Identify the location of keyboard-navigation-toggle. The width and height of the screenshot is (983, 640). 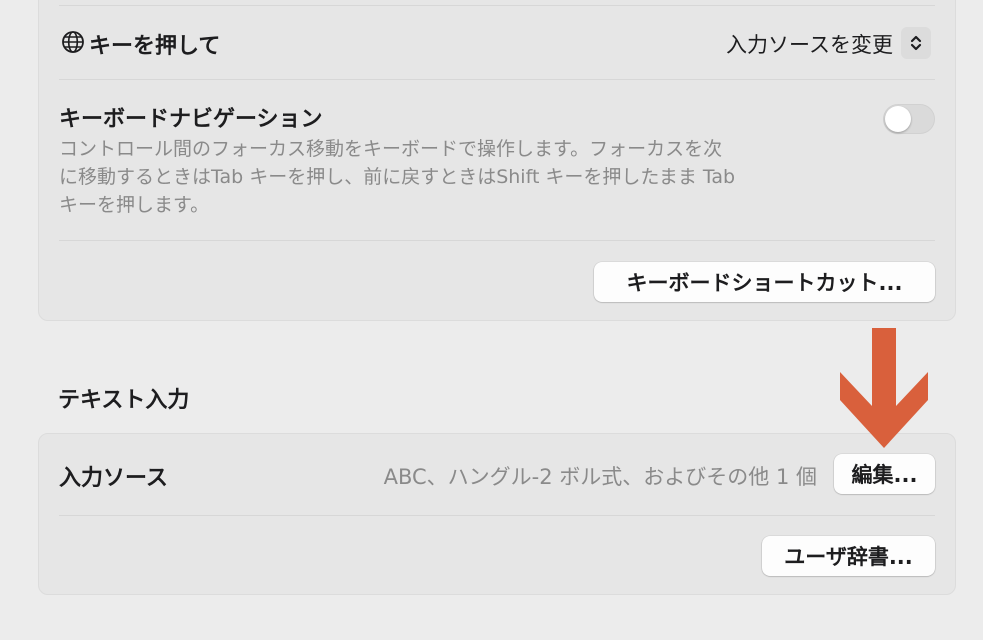
(909, 119).